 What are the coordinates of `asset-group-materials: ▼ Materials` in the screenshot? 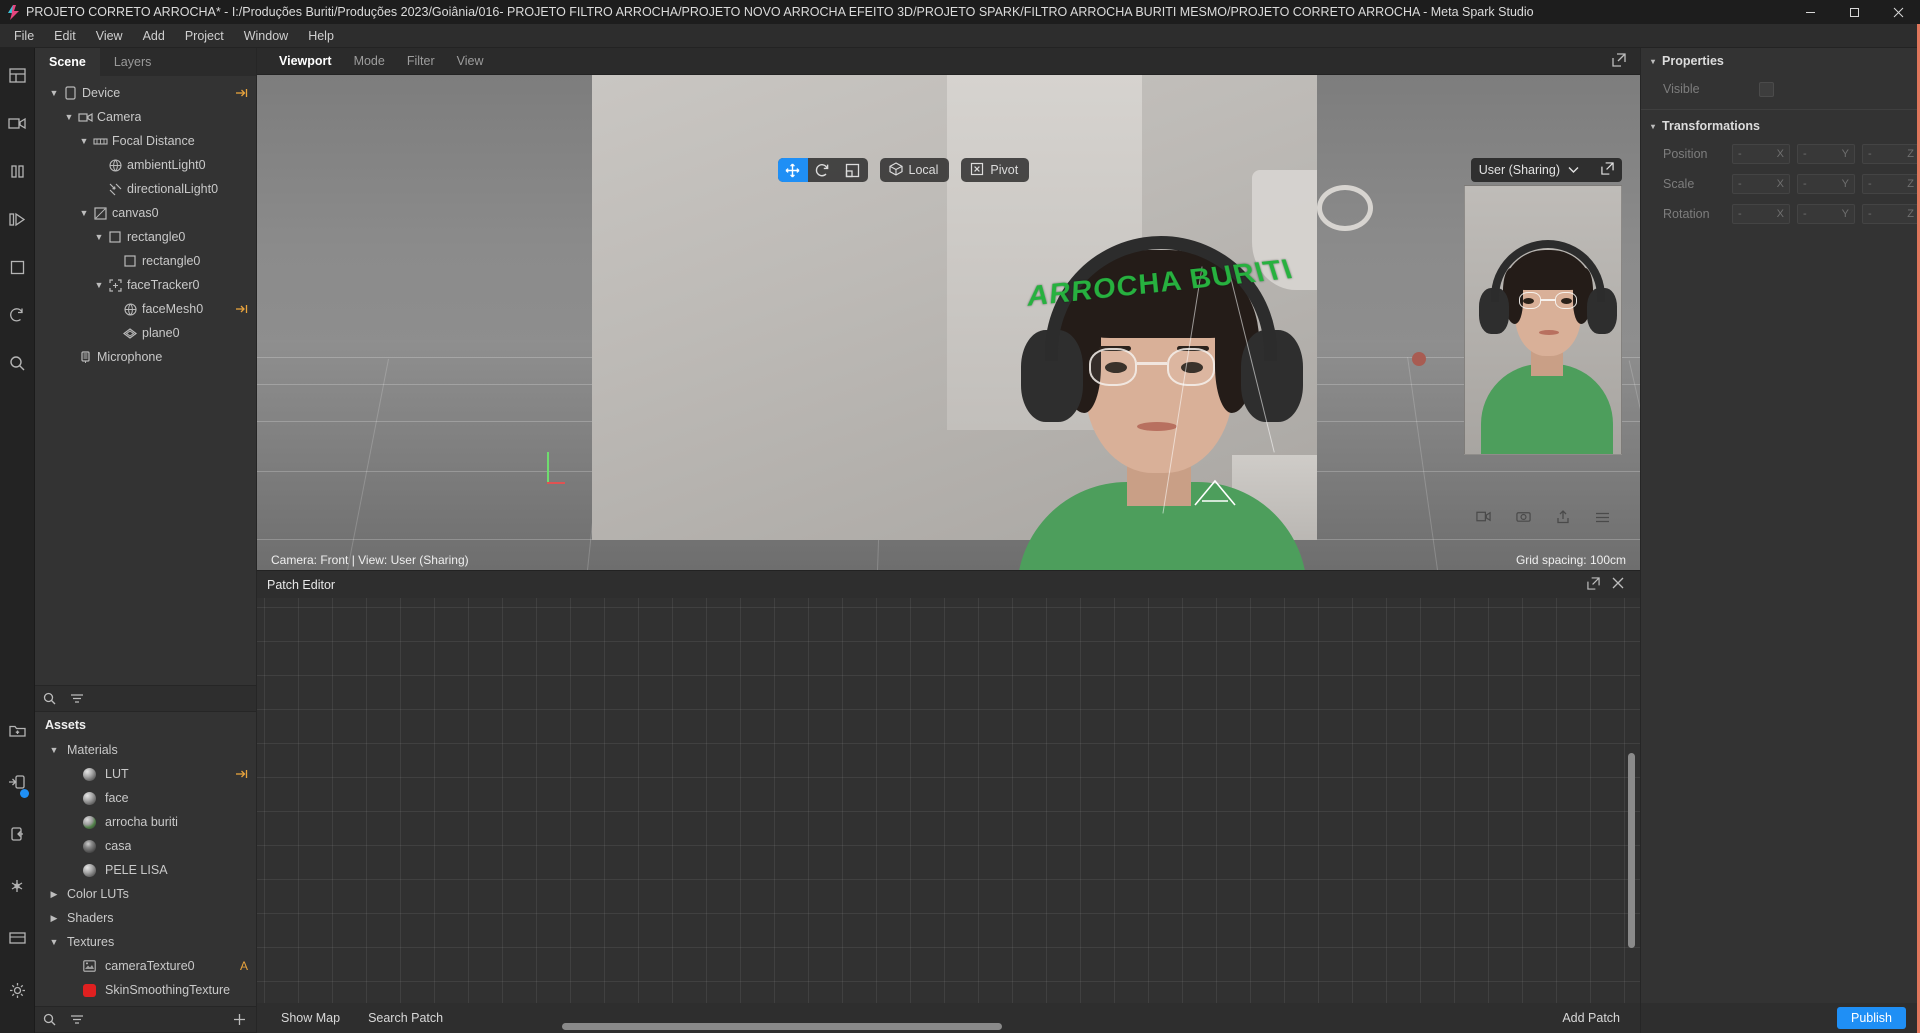 It's located at (145, 750).